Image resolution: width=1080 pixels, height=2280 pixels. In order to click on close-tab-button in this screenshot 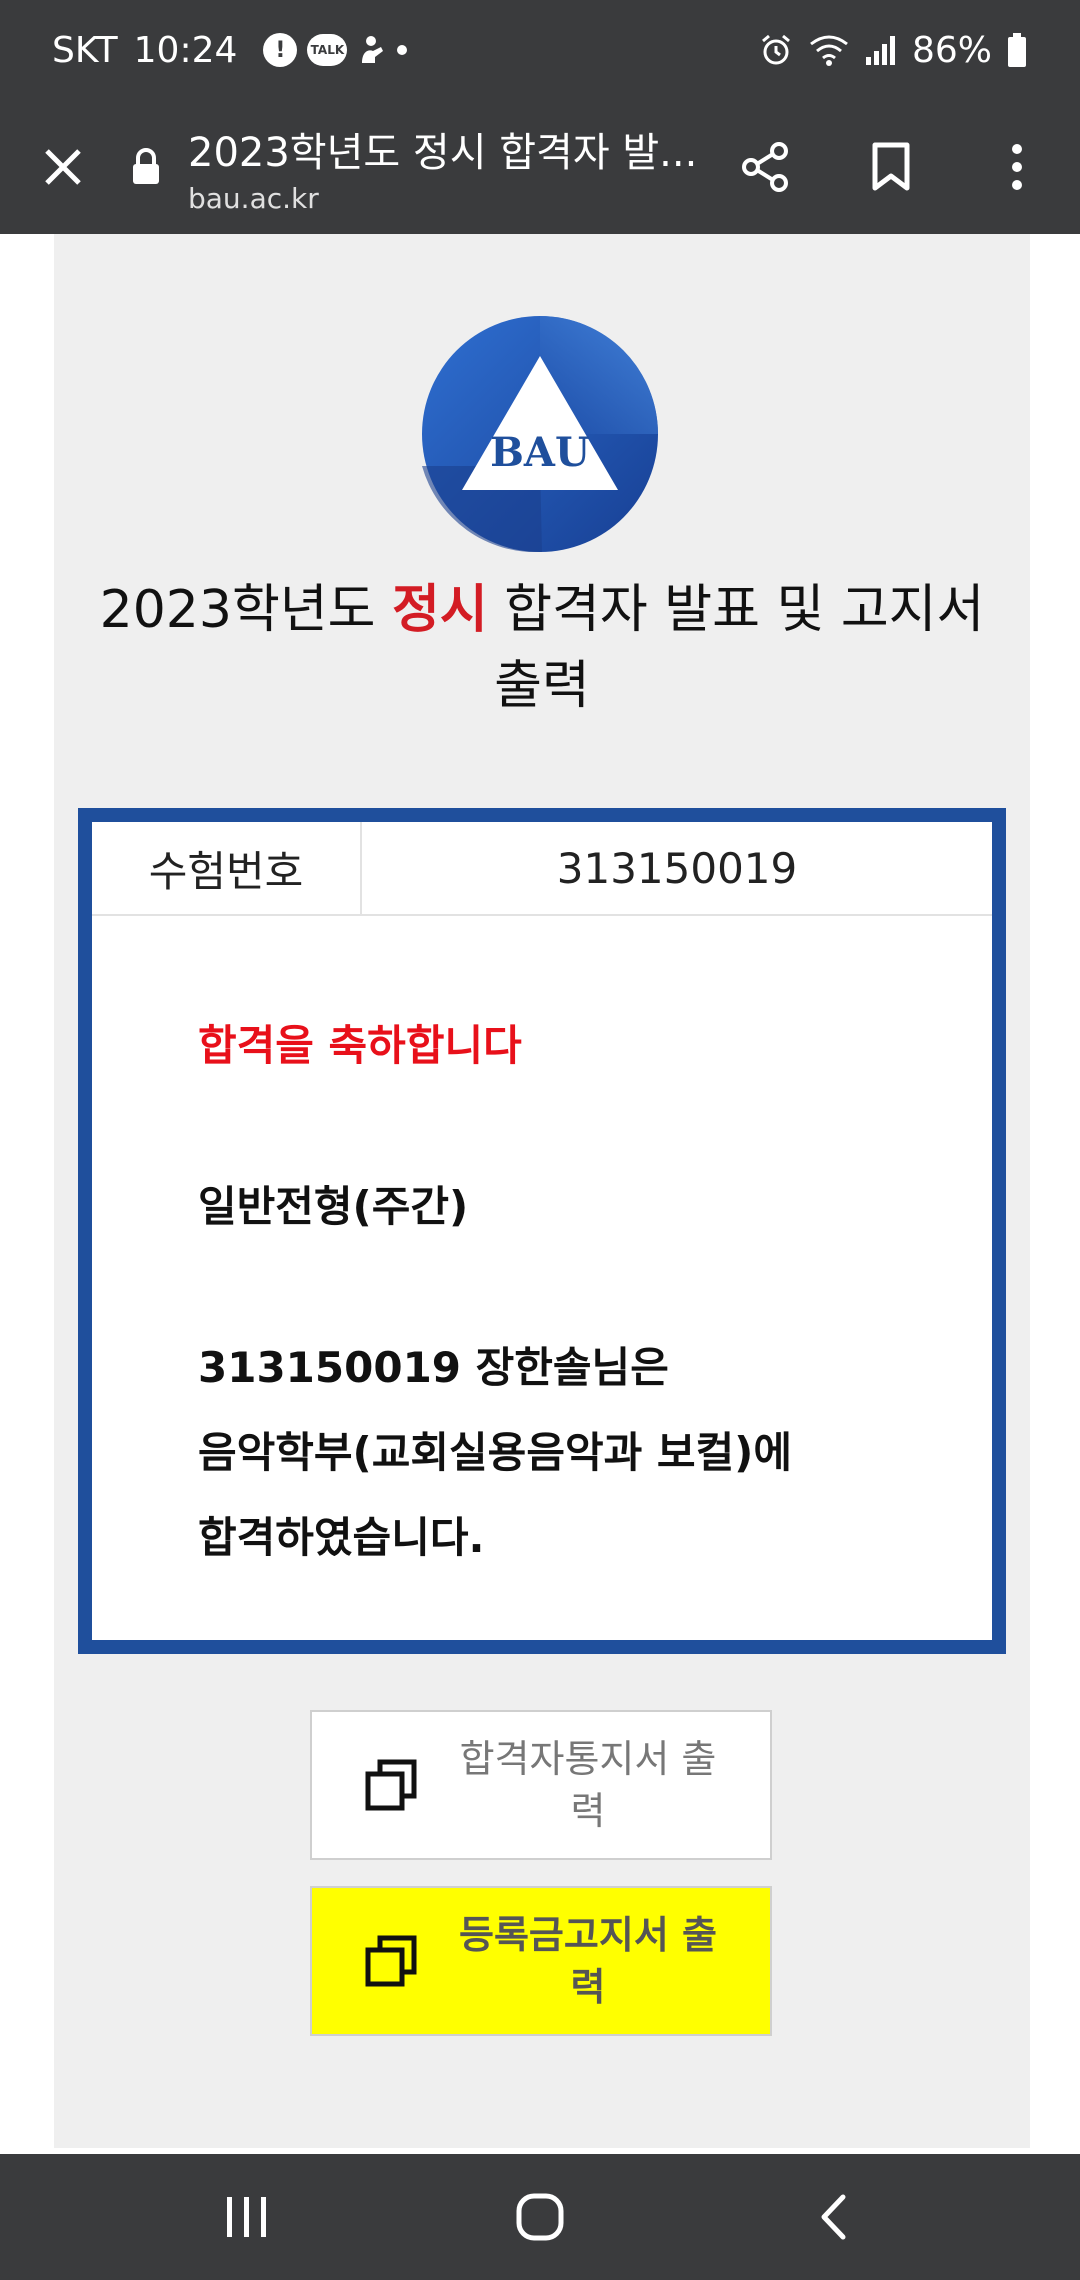, I will do `click(63, 167)`.